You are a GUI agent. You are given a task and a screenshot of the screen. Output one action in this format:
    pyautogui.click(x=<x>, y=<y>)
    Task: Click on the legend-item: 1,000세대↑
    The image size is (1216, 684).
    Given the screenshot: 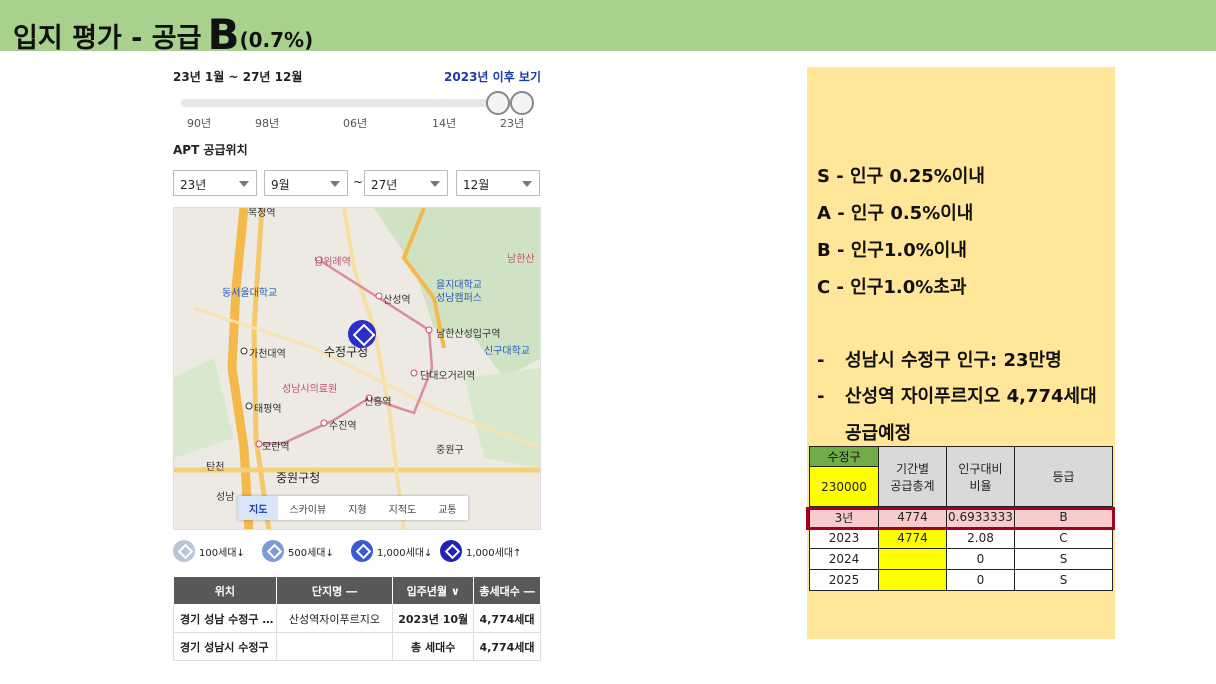 What is the action you would take?
    pyautogui.click(x=480, y=551)
    